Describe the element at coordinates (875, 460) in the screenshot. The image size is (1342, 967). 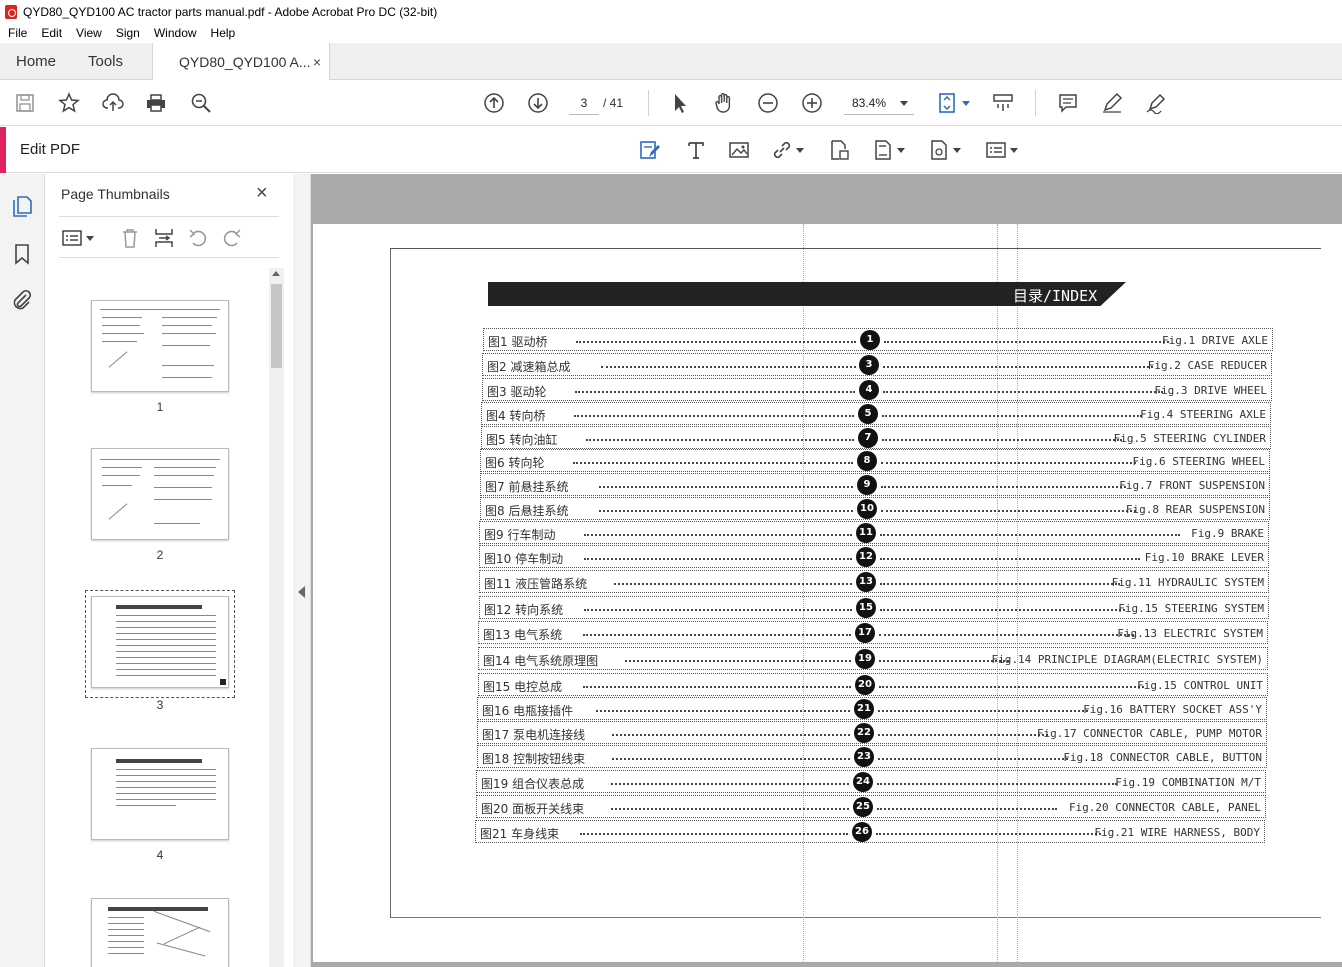
I see `index-row: 图6 转向轮 8 Fig.6 STEERING WHEEL` at that location.